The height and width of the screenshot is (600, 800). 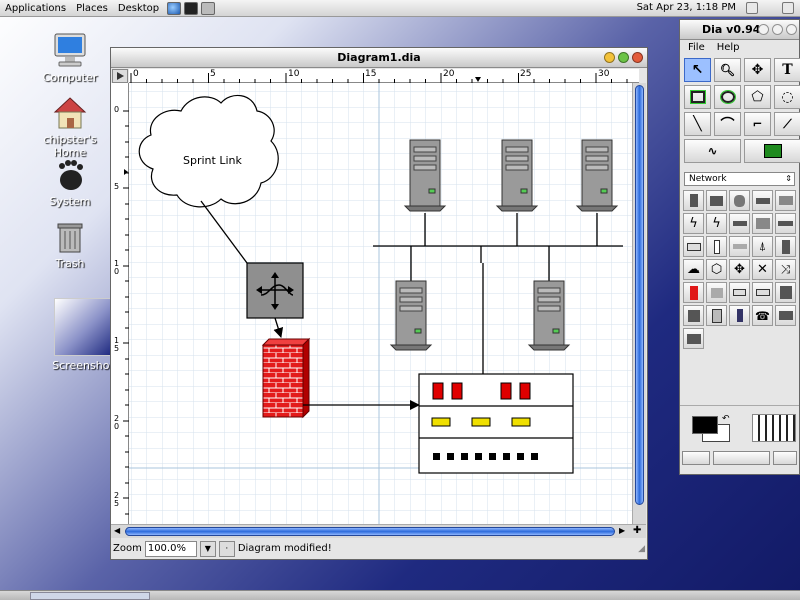 I want to click on arc-tool-icon: ⌒, so click(x=727, y=124).